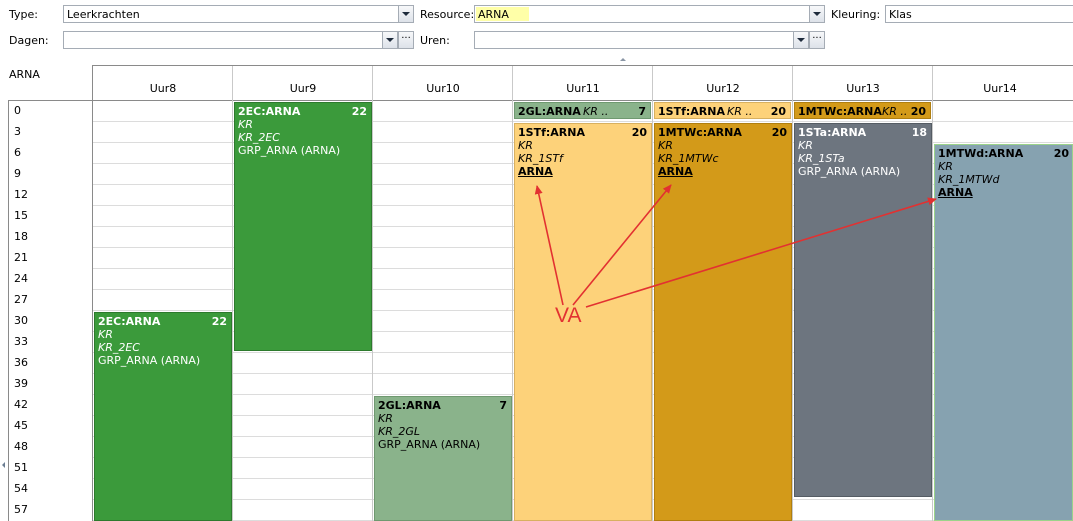 Image resolution: width=1073 pixels, height=521 pixels. What do you see at coordinates (761, 252) in the screenshot?
I see `annotation-arrow-1mtwd` at bounding box center [761, 252].